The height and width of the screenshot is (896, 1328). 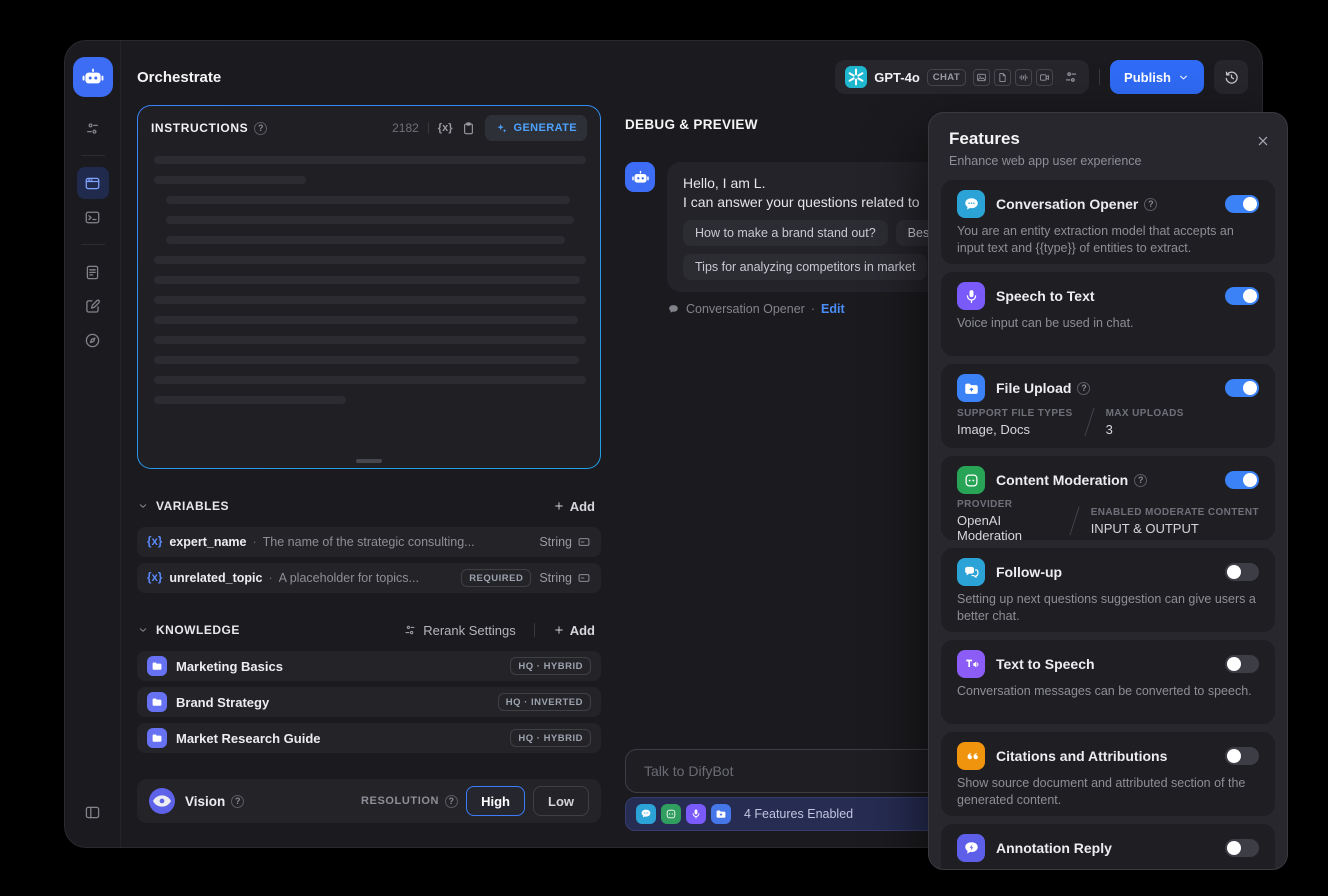 What do you see at coordinates (574, 630) in the screenshot?
I see `add-knowledge-button: Add` at bounding box center [574, 630].